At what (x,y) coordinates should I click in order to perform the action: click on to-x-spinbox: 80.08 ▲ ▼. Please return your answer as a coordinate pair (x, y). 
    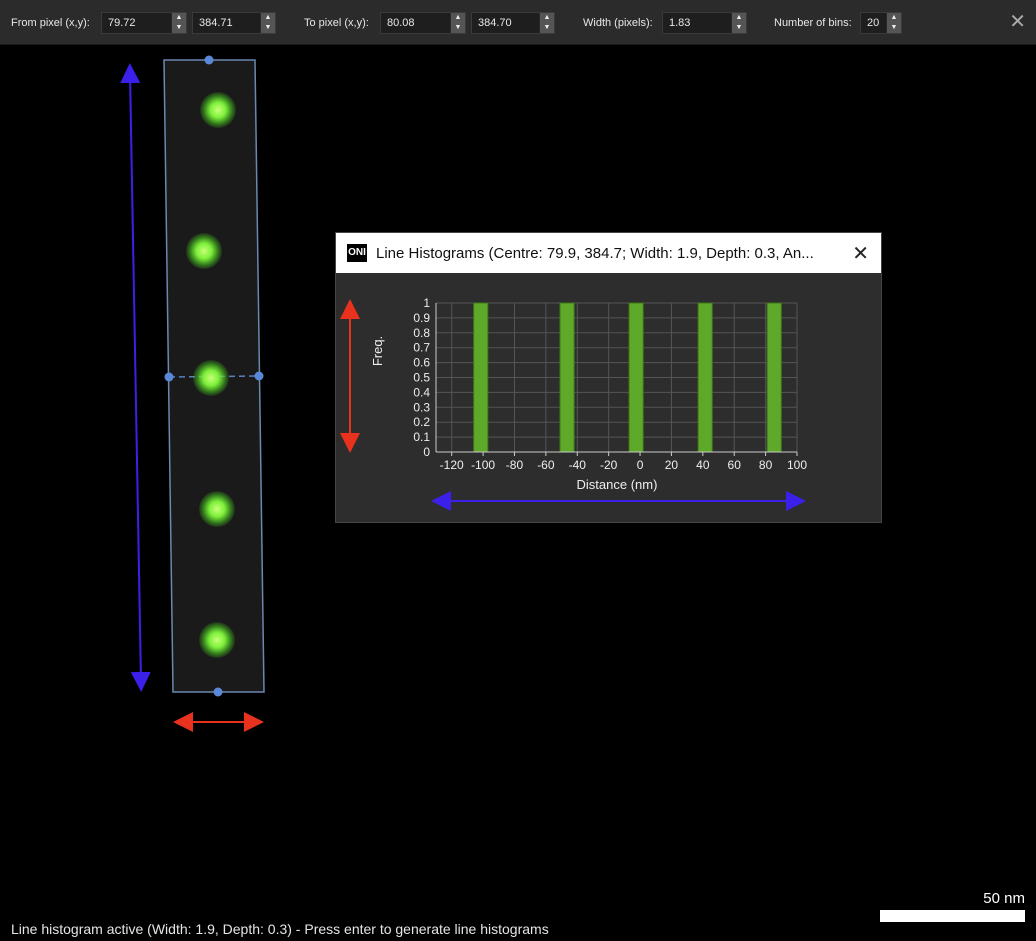
    Looking at the image, I should click on (423, 23).